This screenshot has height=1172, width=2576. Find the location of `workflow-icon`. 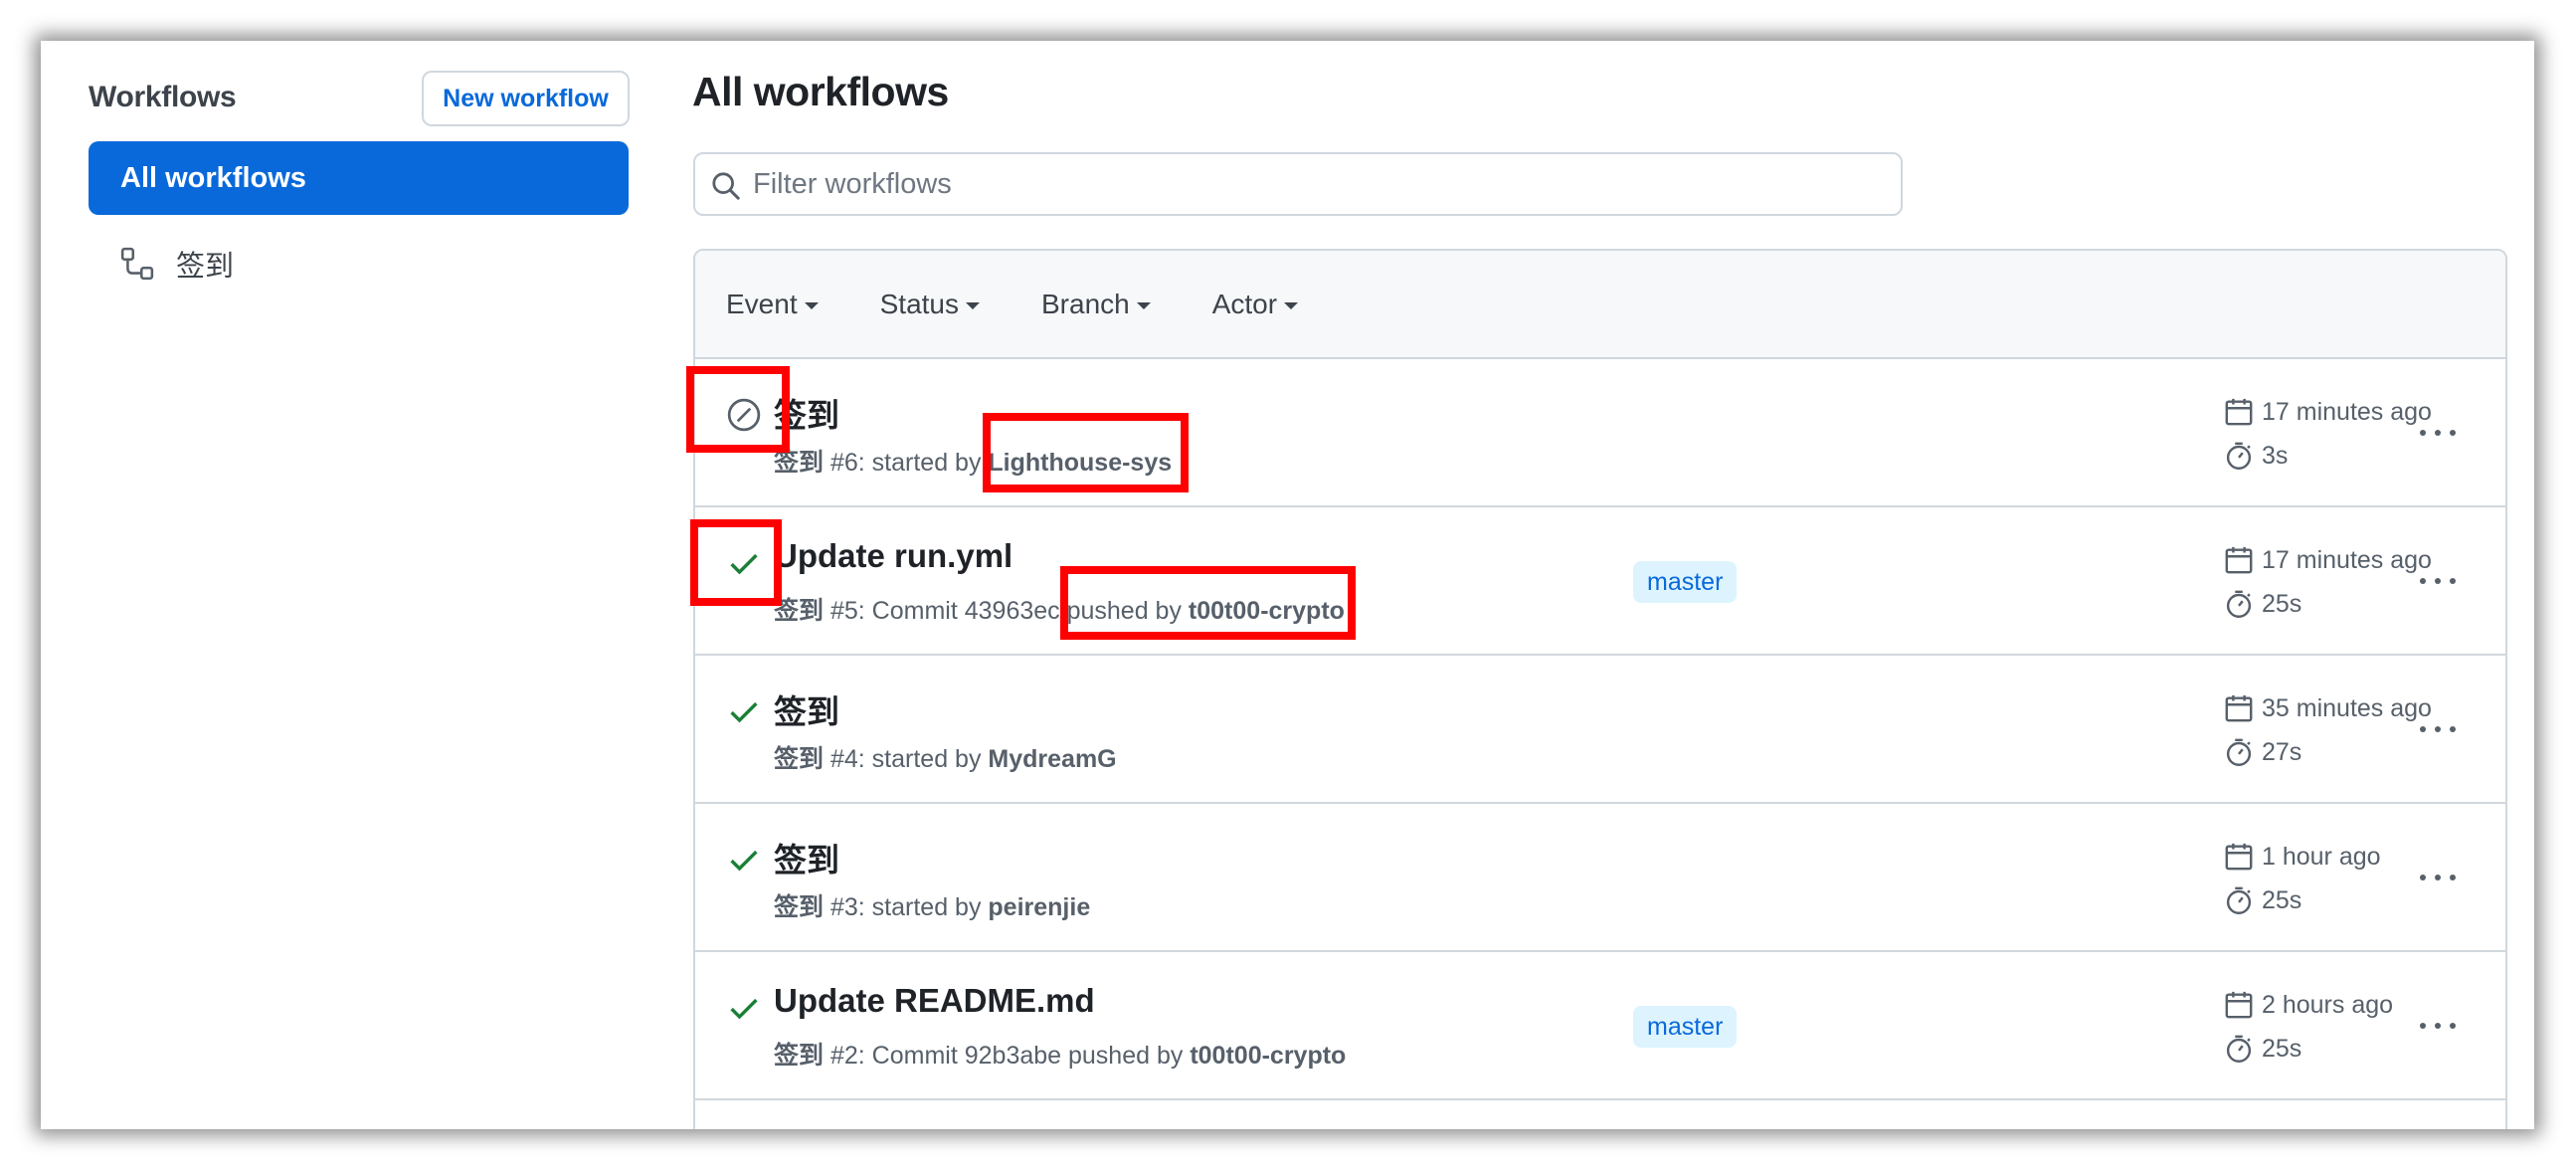

workflow-icon is located at coordinates (137, 264).